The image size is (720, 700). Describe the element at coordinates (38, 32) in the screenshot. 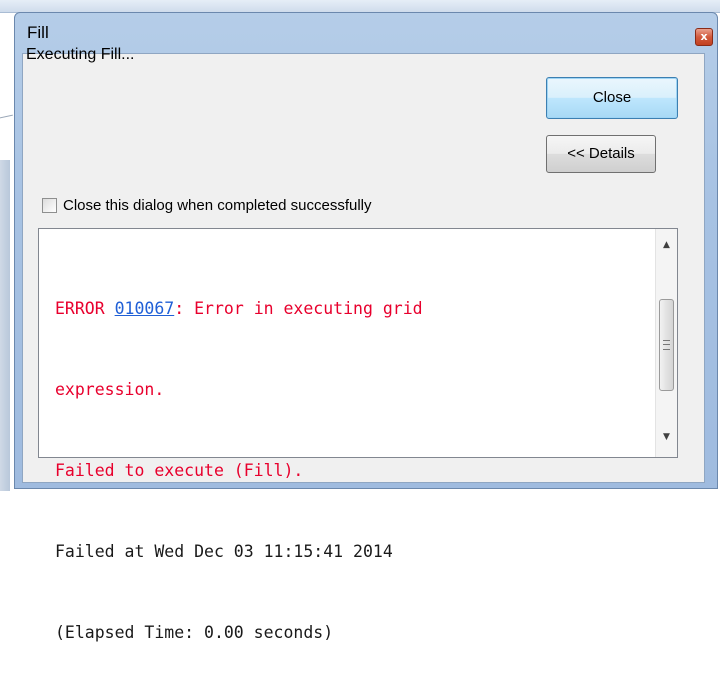

I see `dialog-title: Fill` at that location.